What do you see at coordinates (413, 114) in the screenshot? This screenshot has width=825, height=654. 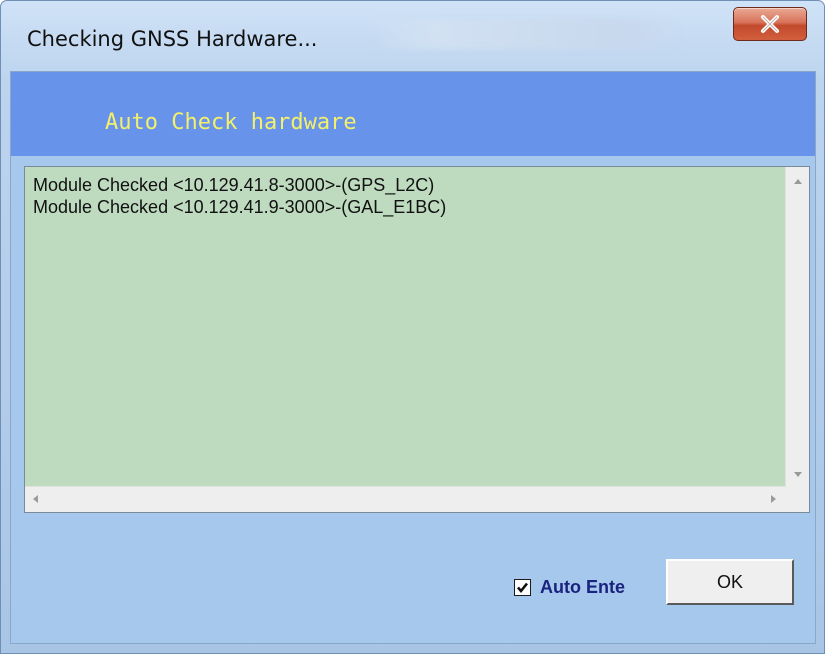 I see `header-banner: Auto Check hardware` at bounding box center [413, 114].